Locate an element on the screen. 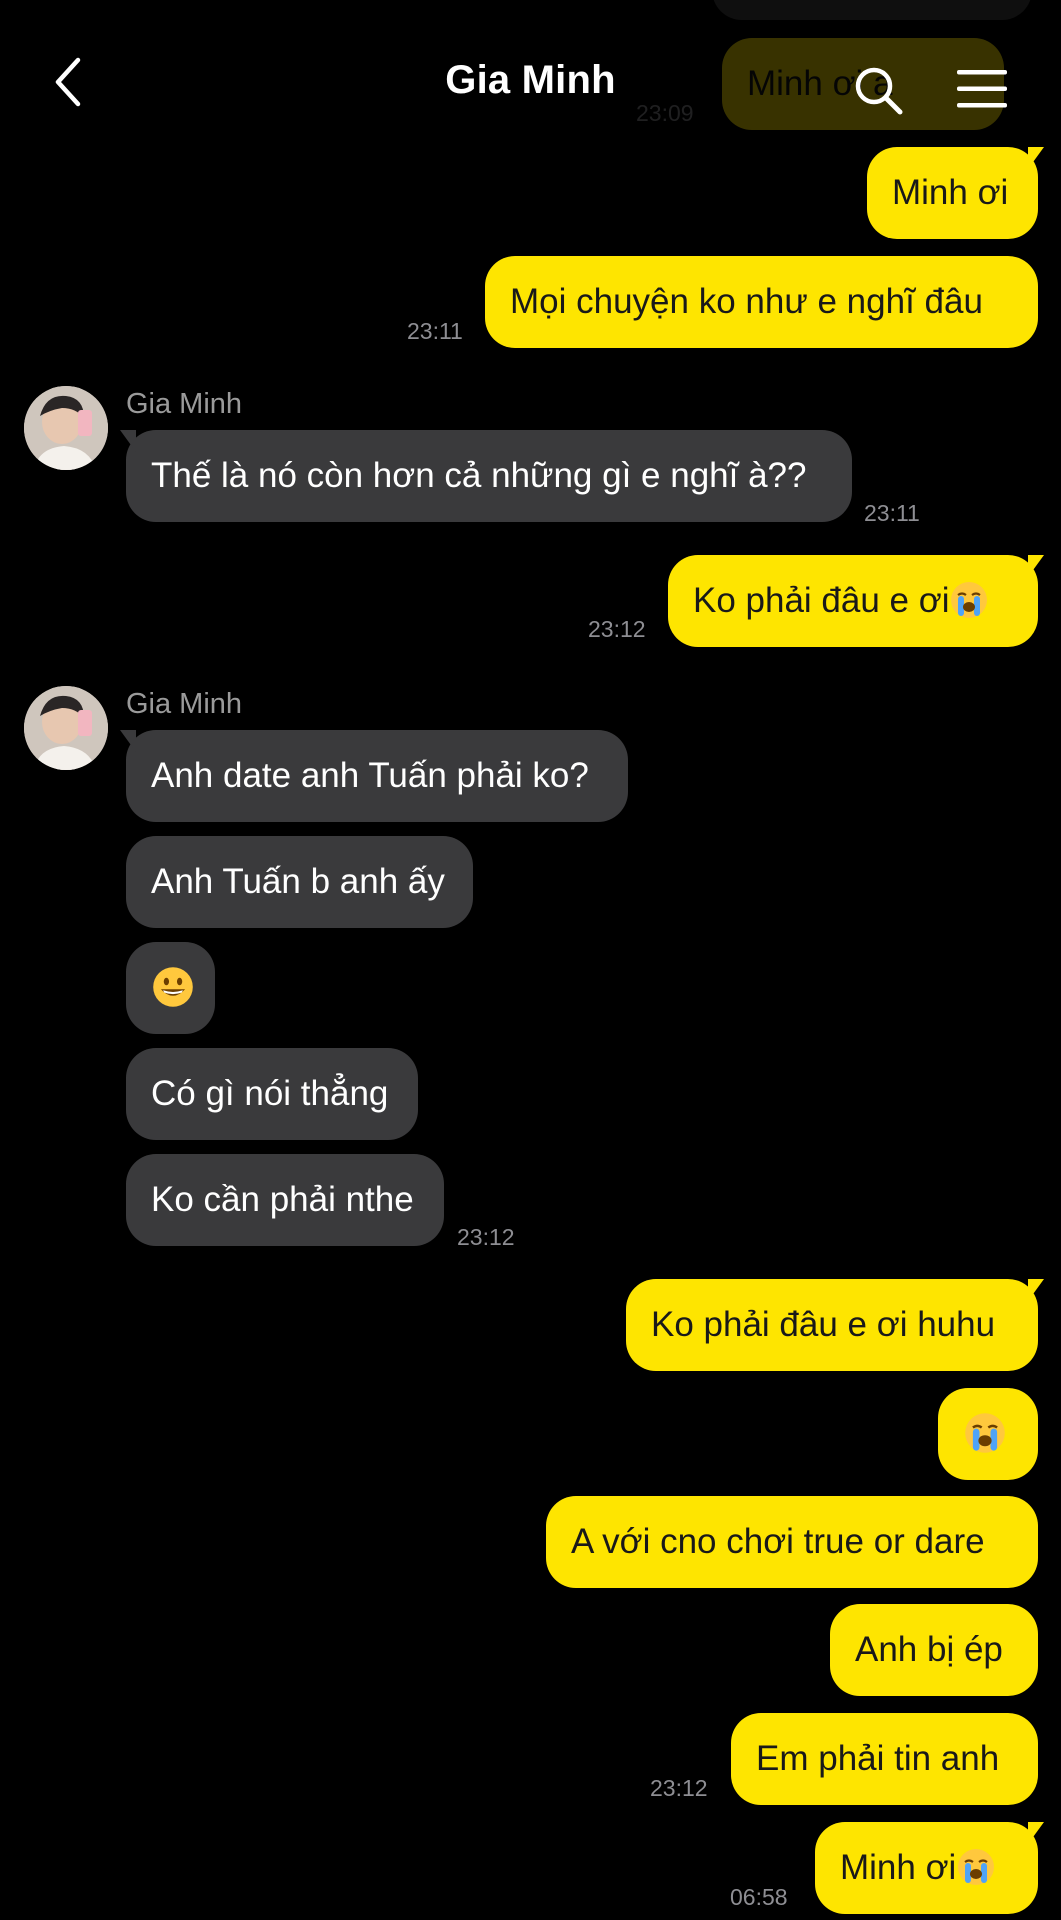 Image resolution: width=1061 pixels, height=1920 pixels. outgoing-message-bubble: Mọi chuyện ko như e nghĩ đâu is located at coordinates (761, 302).